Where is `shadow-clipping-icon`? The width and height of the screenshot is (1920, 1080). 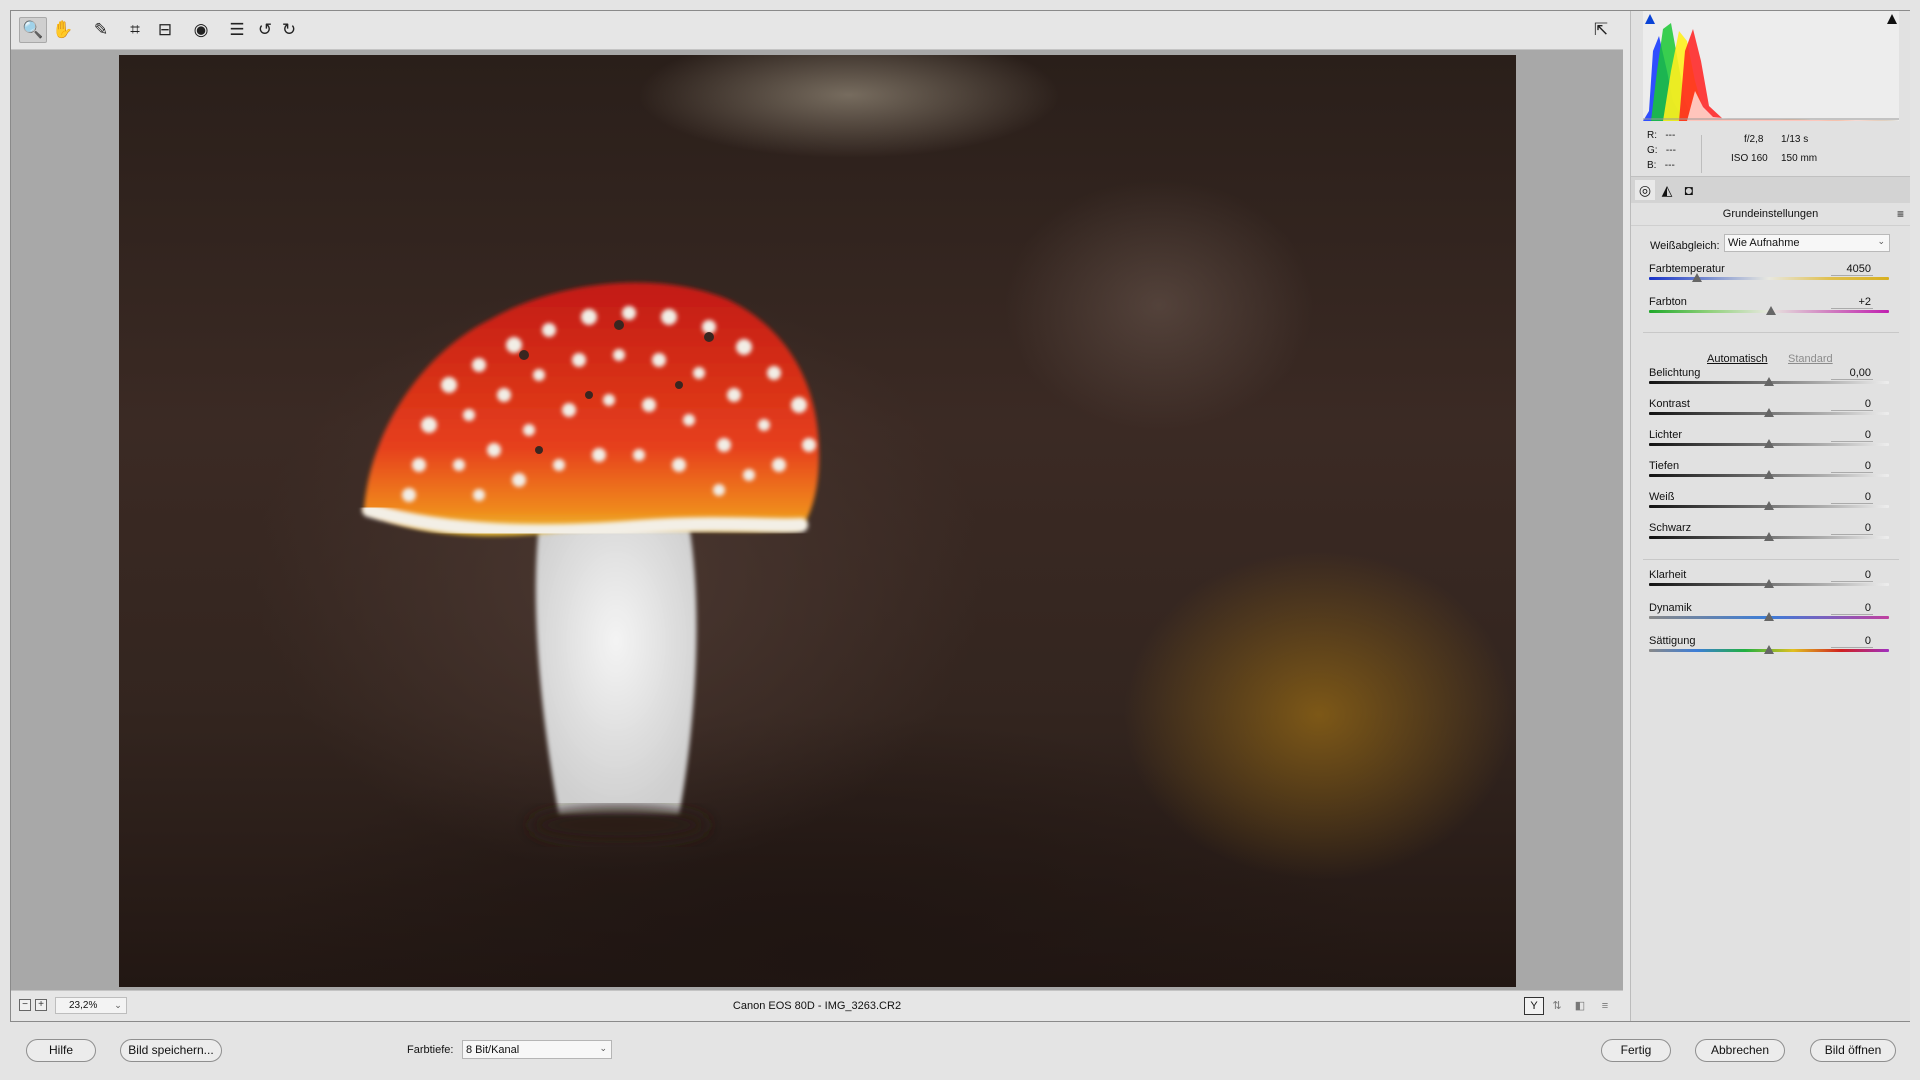
shadow-clipping-icon is located at coordinates (1650, 19).